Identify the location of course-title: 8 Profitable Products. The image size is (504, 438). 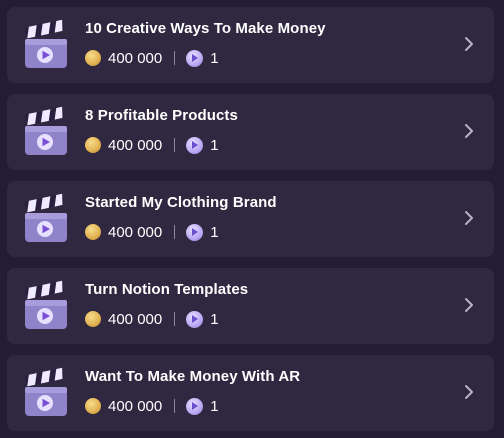
(161, 115).